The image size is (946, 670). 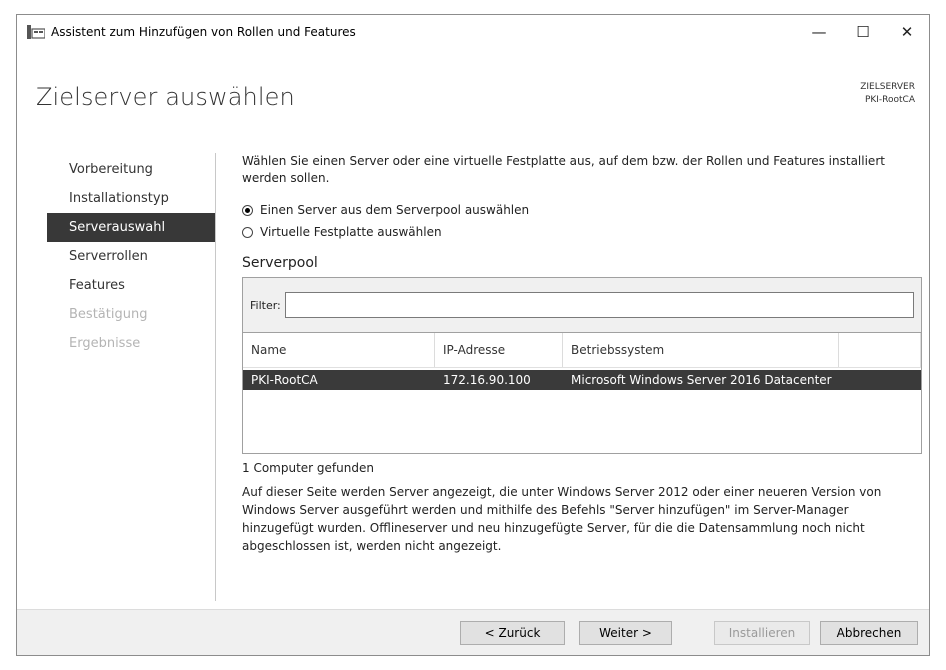 What do you see at coordinates (499, 350) in the screenshot?
I see `column-header-ip: IP-Adresse` at bounding box center [499, 350].